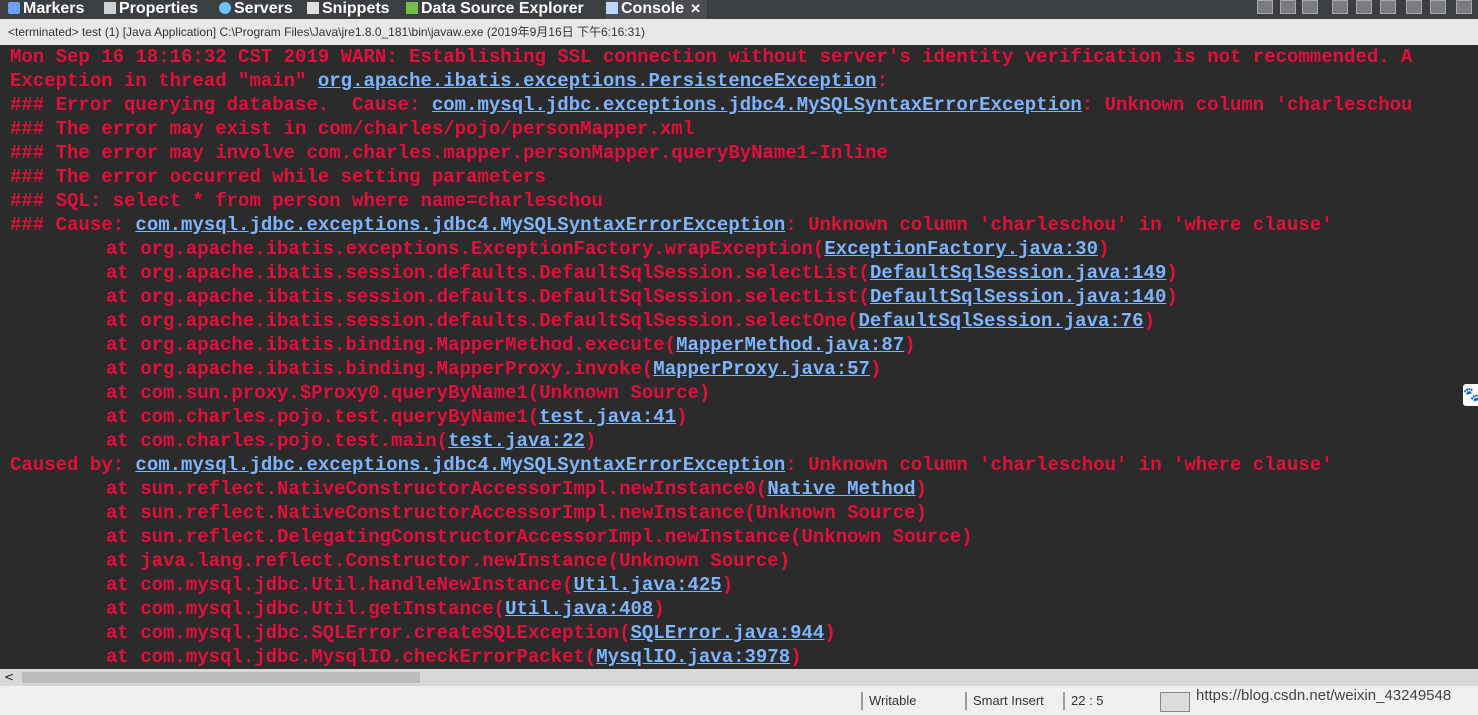 The width and height of the screenshot is (1478, 715). I want to click on minimize-icon, so click(1265, 7).